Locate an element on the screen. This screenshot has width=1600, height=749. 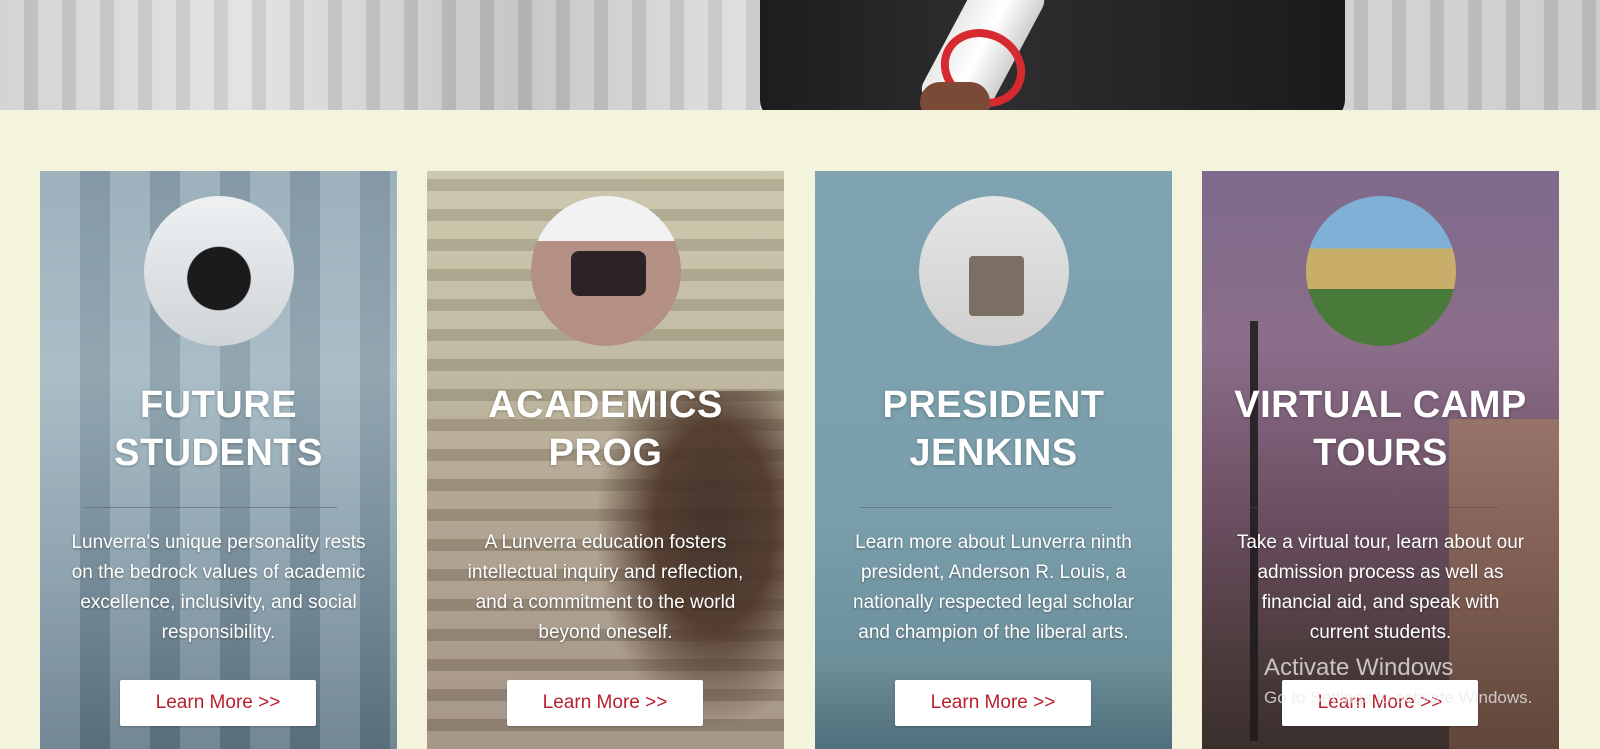
card-avatar-graduate-portrait is located at coordinates (219, 271).